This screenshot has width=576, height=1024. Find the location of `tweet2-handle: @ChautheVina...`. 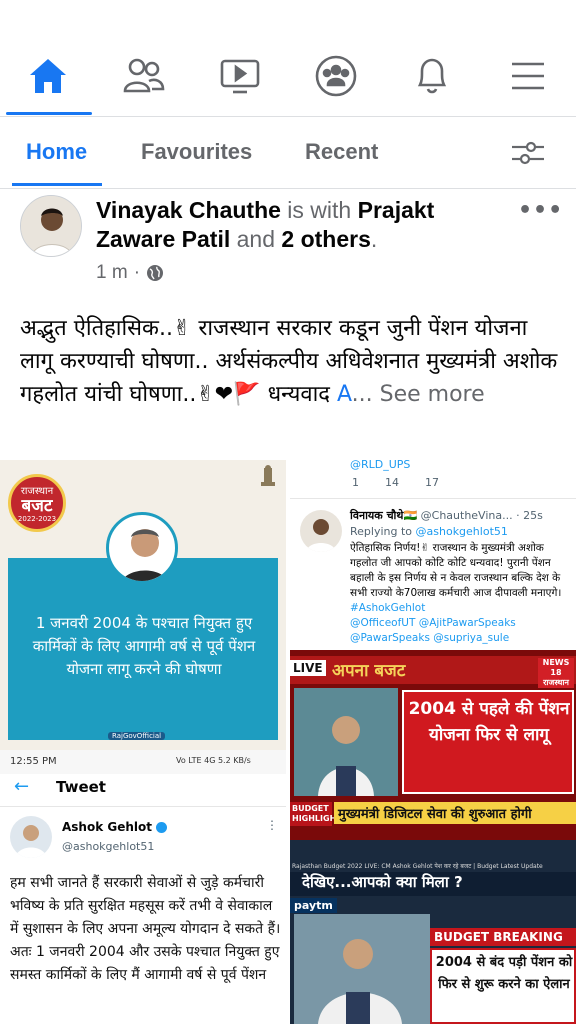

tweet2-handle: @ChautheVina... is located at coordinates (466, 515).